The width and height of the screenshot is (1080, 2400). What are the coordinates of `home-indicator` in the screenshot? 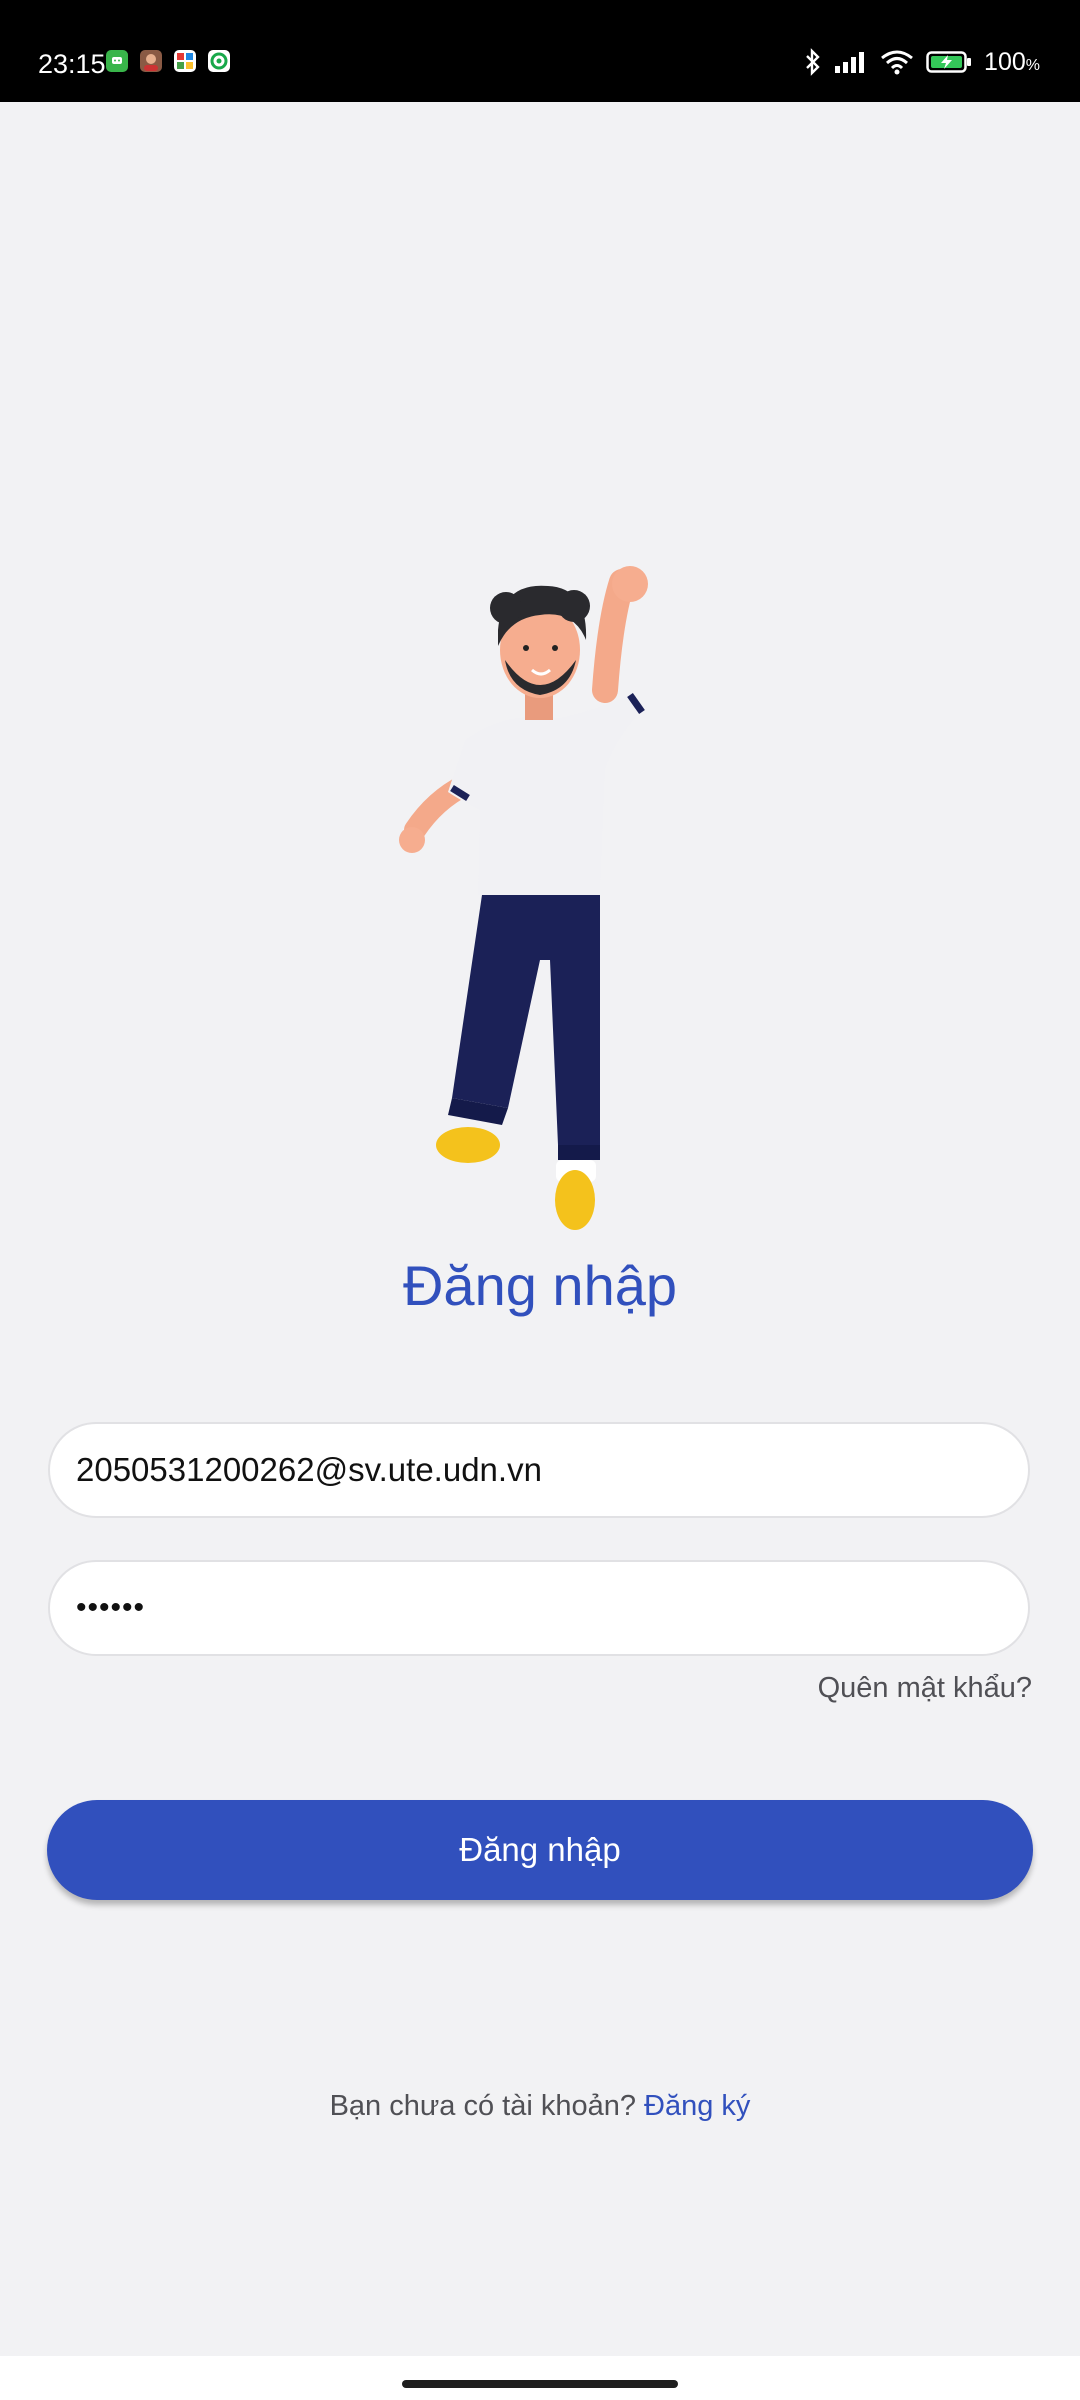 It's located at (540, 2384).